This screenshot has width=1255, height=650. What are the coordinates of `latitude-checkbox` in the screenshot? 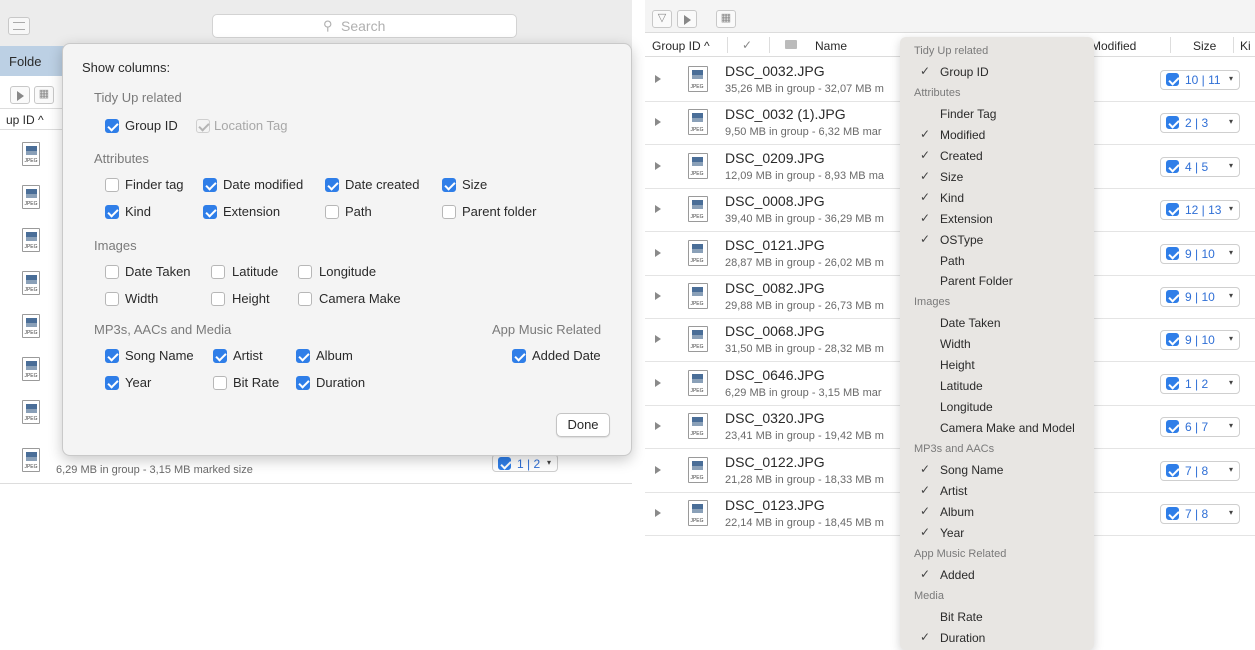 It's located at (218, 272).